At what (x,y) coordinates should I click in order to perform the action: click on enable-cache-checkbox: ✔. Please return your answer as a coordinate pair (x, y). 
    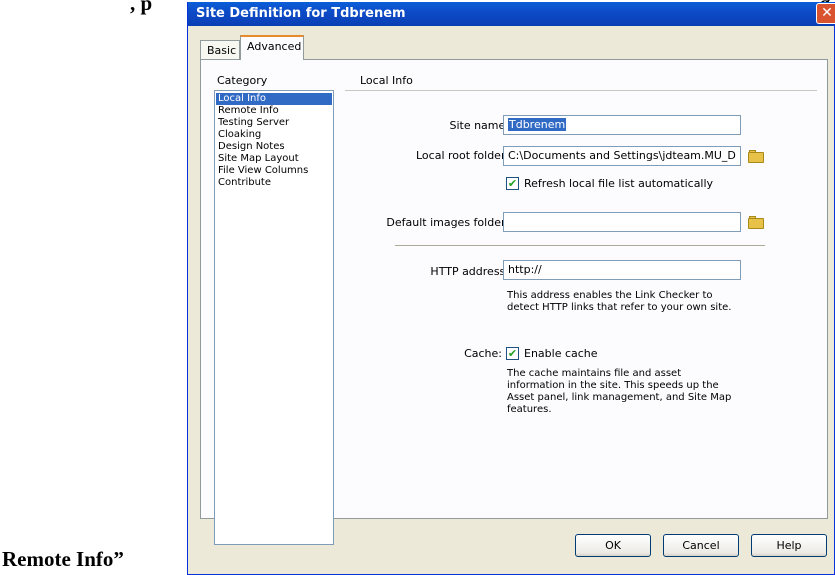
    Looking at the image, I should click on (512, 353).